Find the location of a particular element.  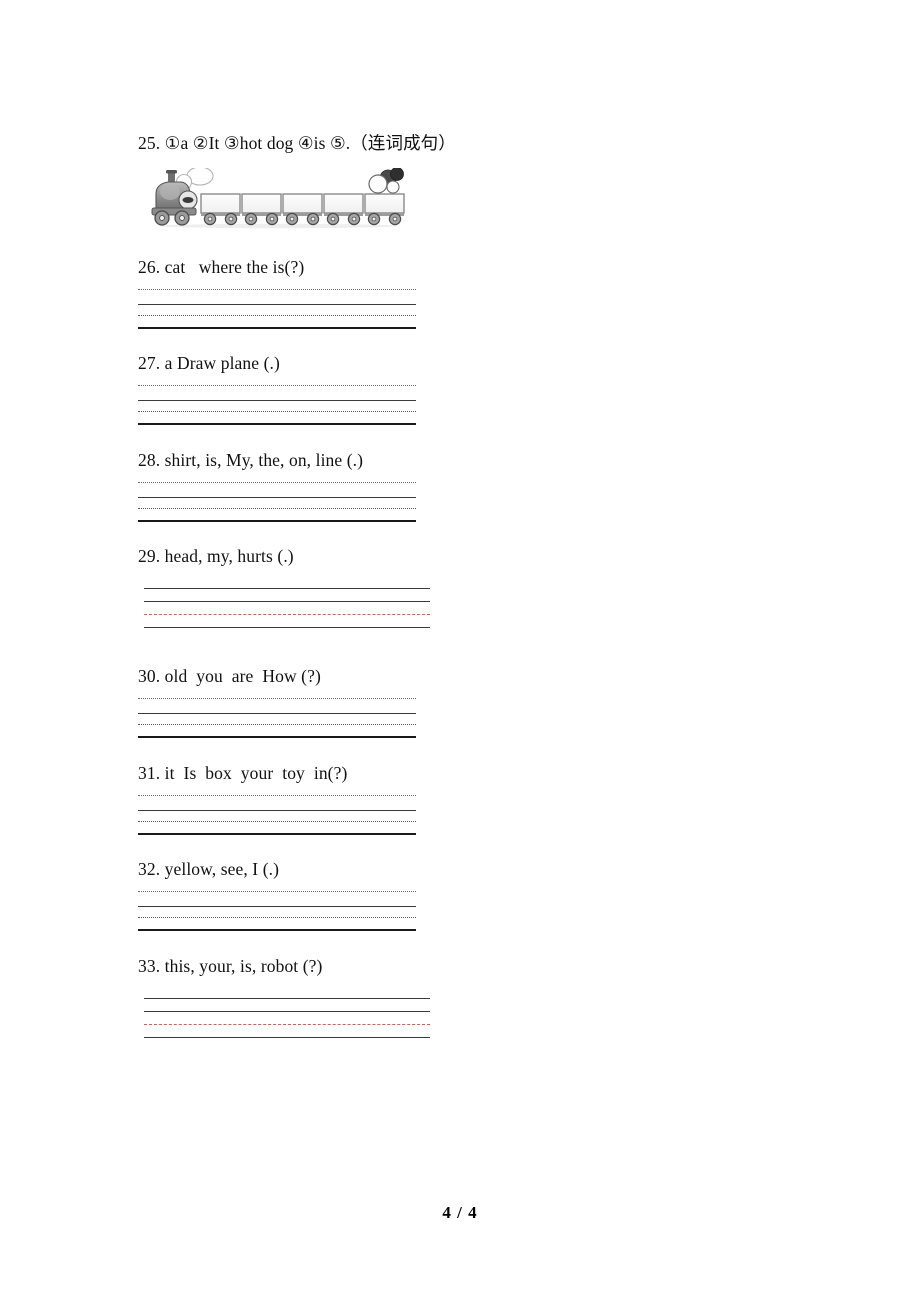

question-block-33: 33. this, your, is, robot (?) is located at coordinates (230, 967).